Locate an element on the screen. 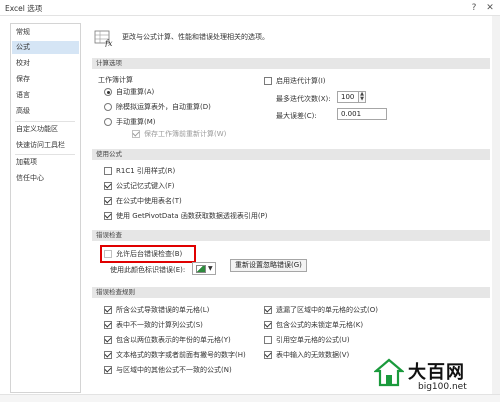  rule-numbers-as-text-checkbox is located at coordinates (108, 355).